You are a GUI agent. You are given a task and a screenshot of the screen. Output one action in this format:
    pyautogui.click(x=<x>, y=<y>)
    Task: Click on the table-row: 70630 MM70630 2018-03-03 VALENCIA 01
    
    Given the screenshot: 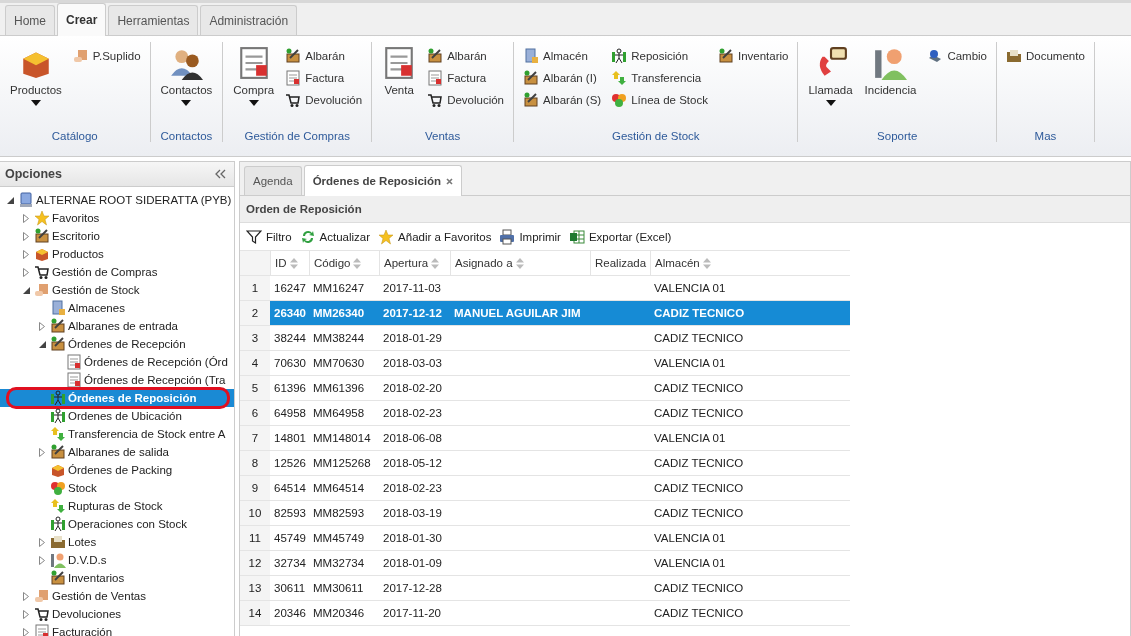 What is the action you would take?
    pyautogui.click(x=560, y=363)
    